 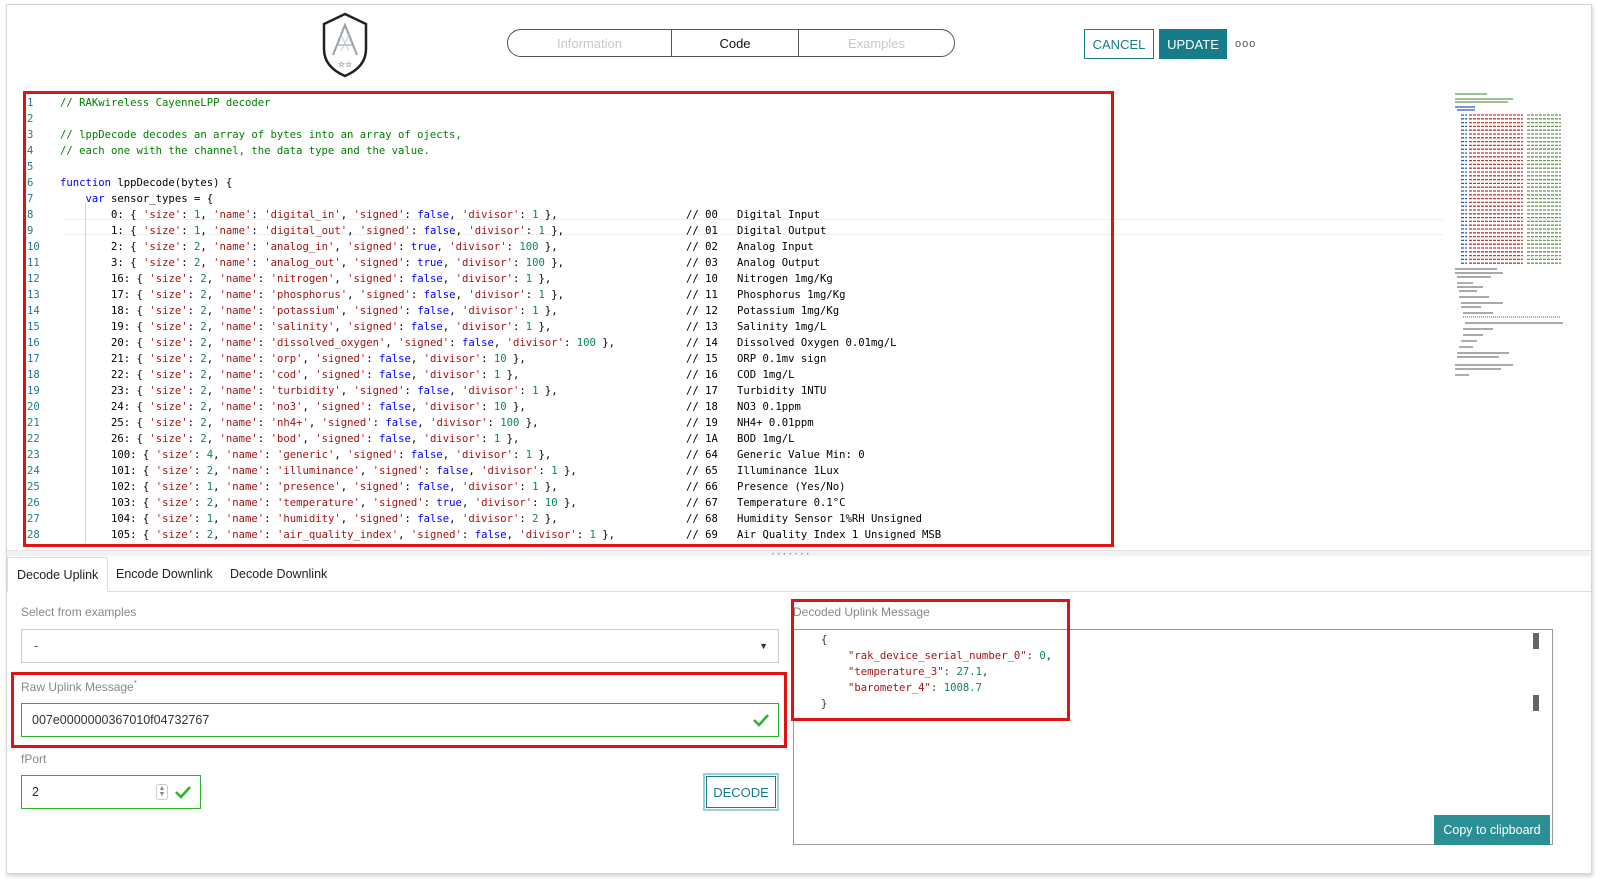 I want to click on sensor-desc: Dissolved Oxygen 0.01mg/L, so click(x=817, y=343).